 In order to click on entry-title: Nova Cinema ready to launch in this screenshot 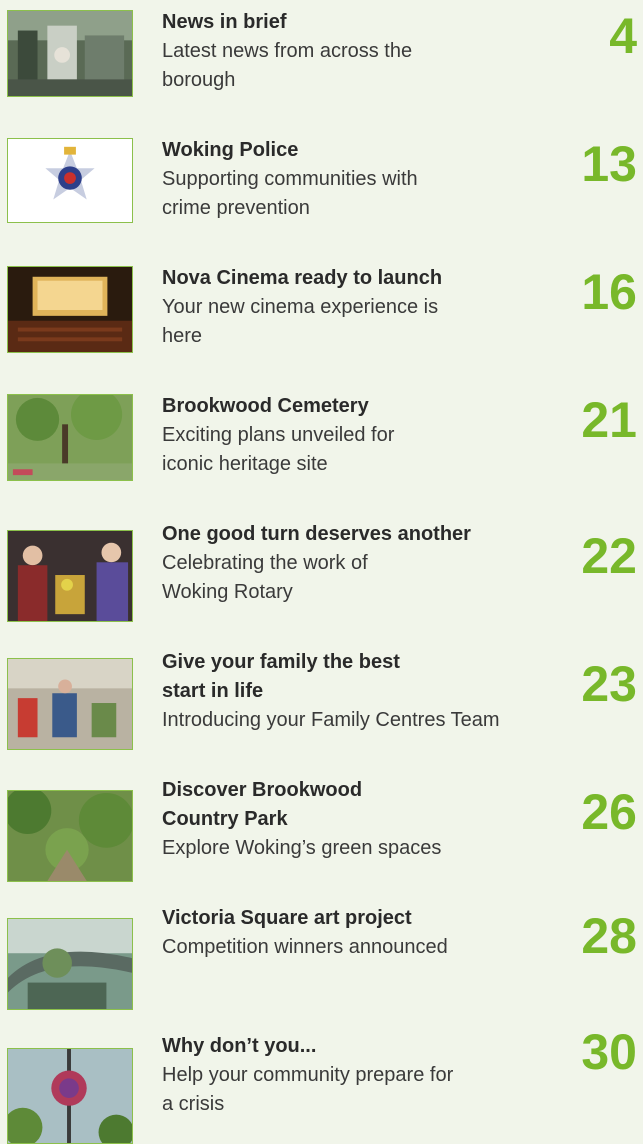, I will do `click(302, 278)`.